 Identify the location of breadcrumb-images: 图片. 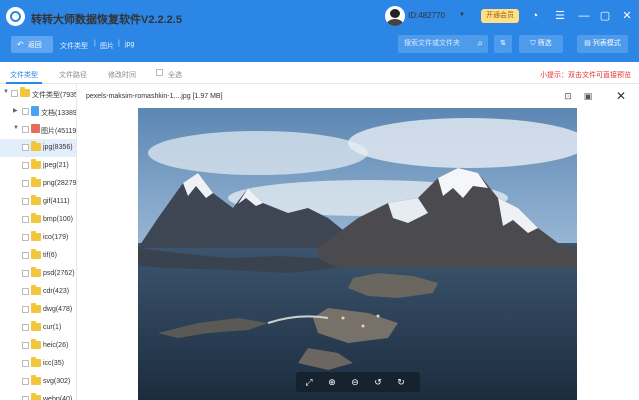
(107, 46).